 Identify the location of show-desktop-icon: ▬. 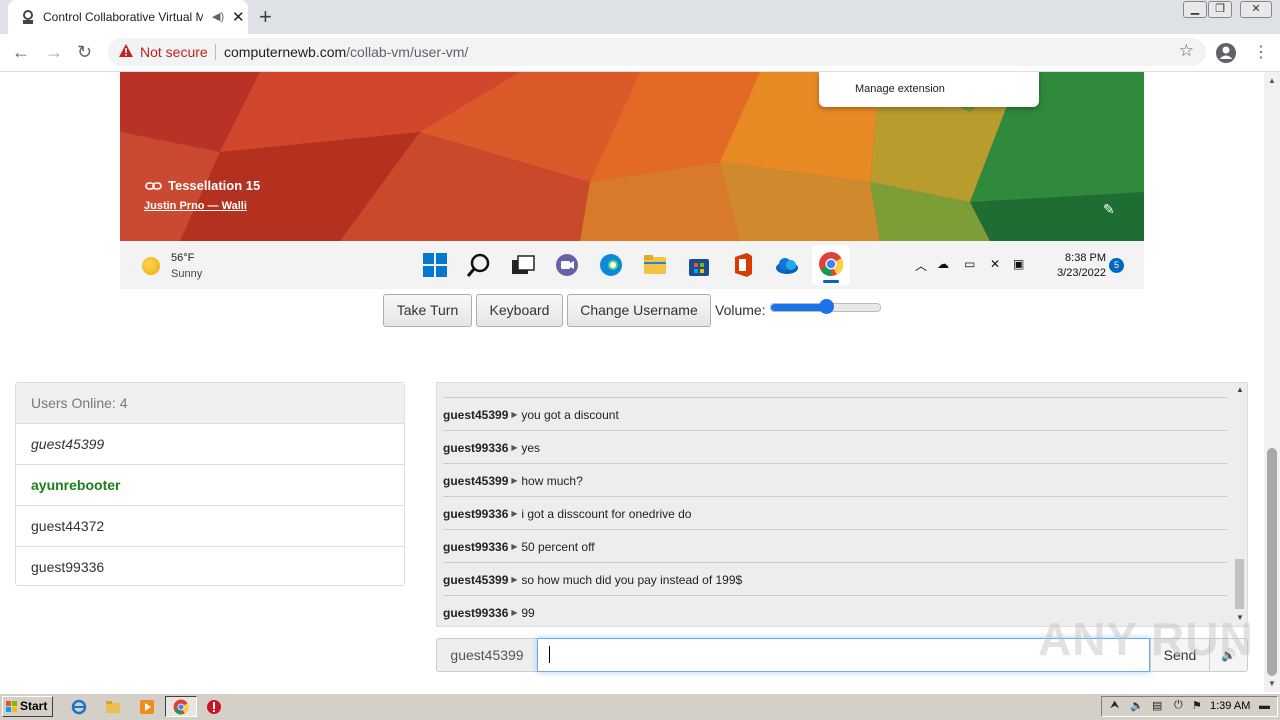
(1264, 706).